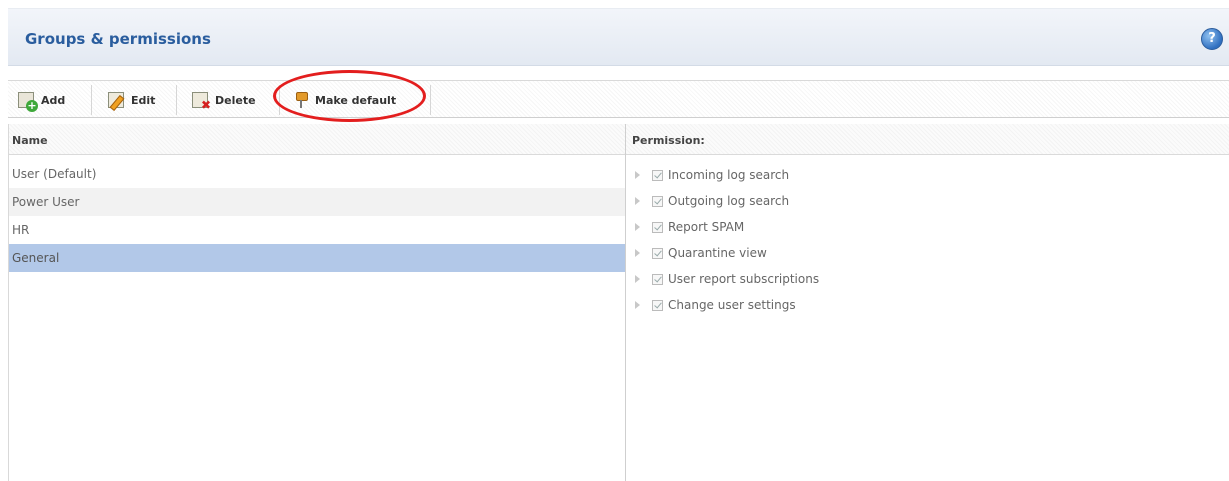 This screenshot has width=1229, height=481. What do you see at coordinates (1212, 39) in the screenshot?
I see `help-icon: ?` at bounding box center [1212, 39].